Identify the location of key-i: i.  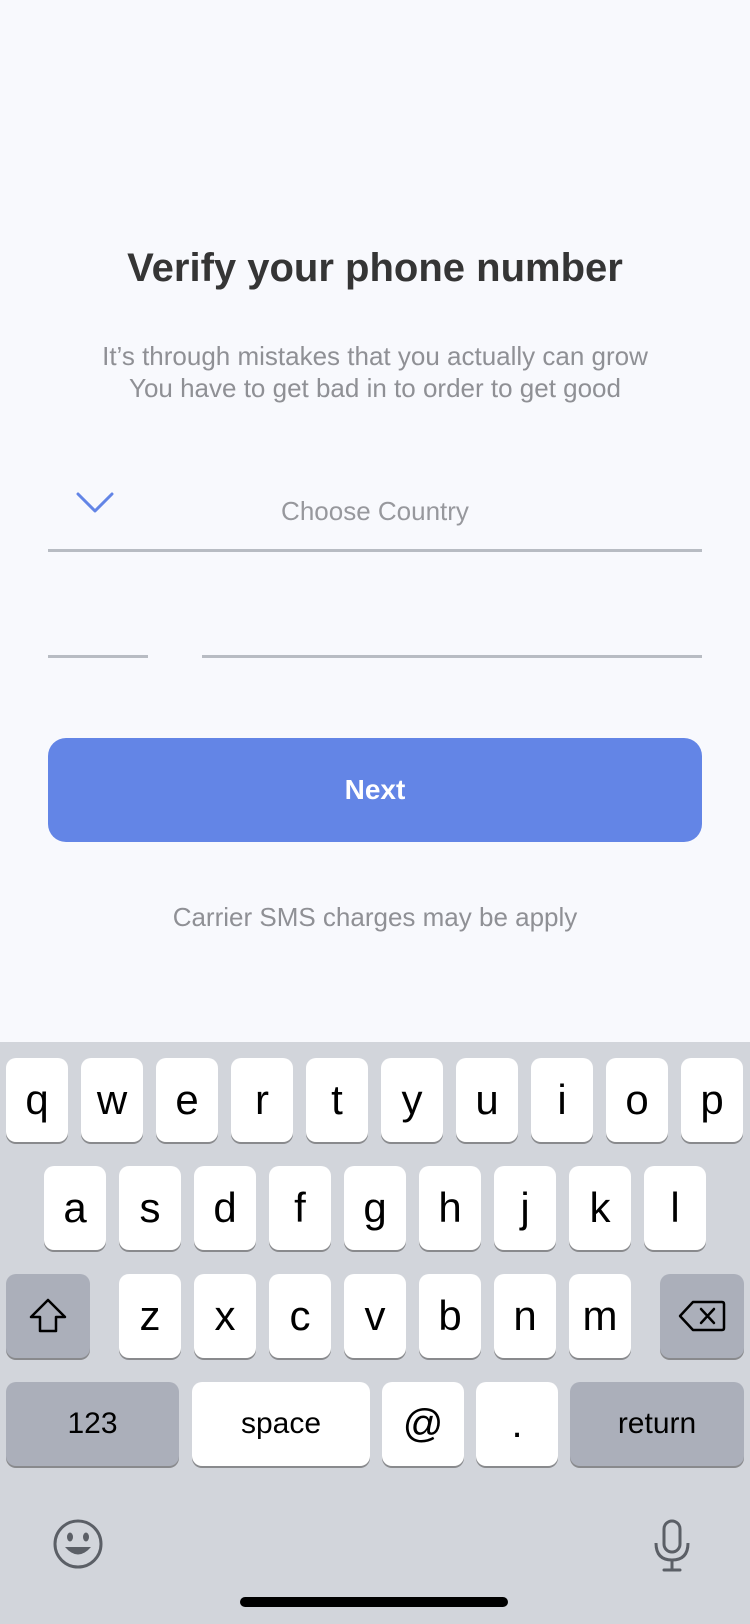
(562, 1100).